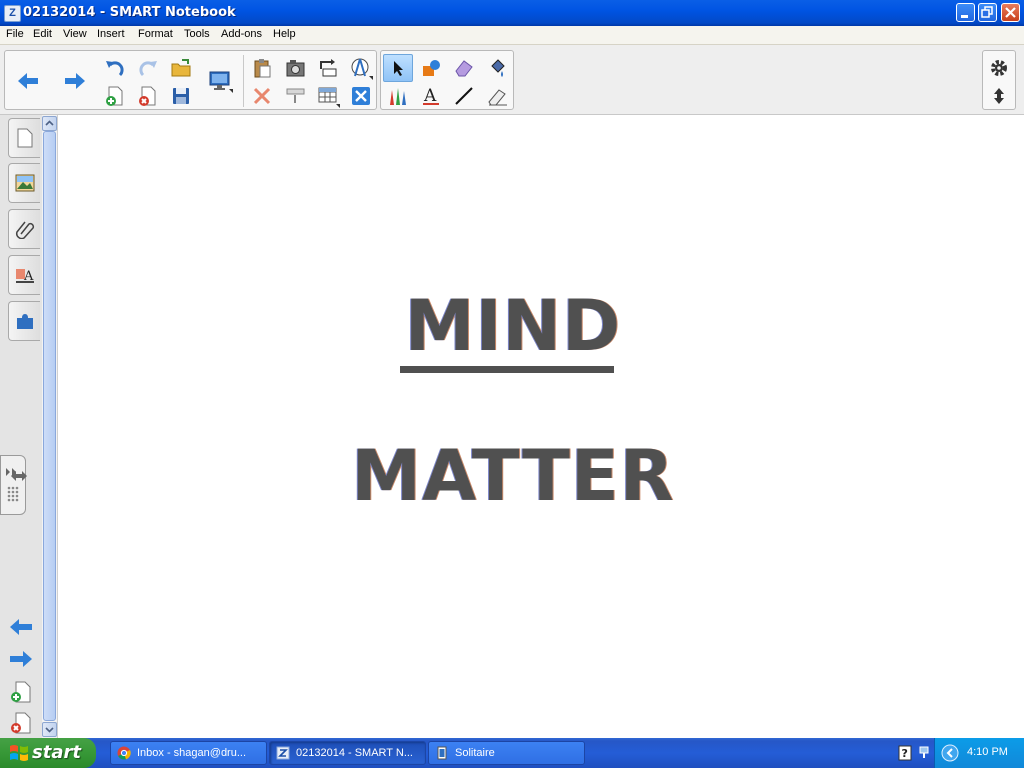  Describe the element at coordinates (512, 13) in the screenshot. I see `title-bar: Z 02132014 - SMART Notebook` at that location.